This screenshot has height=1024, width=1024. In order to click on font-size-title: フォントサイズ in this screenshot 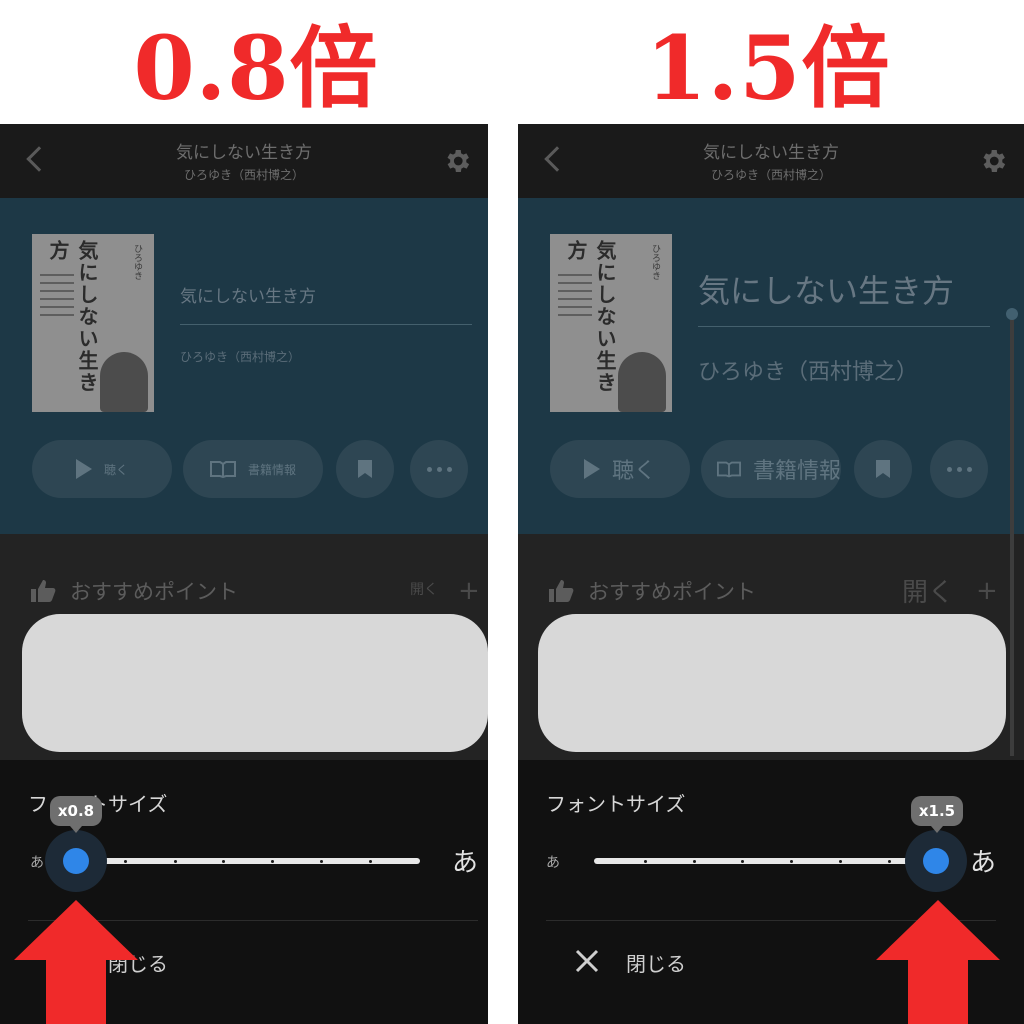, I will do `click(616, 804)`.